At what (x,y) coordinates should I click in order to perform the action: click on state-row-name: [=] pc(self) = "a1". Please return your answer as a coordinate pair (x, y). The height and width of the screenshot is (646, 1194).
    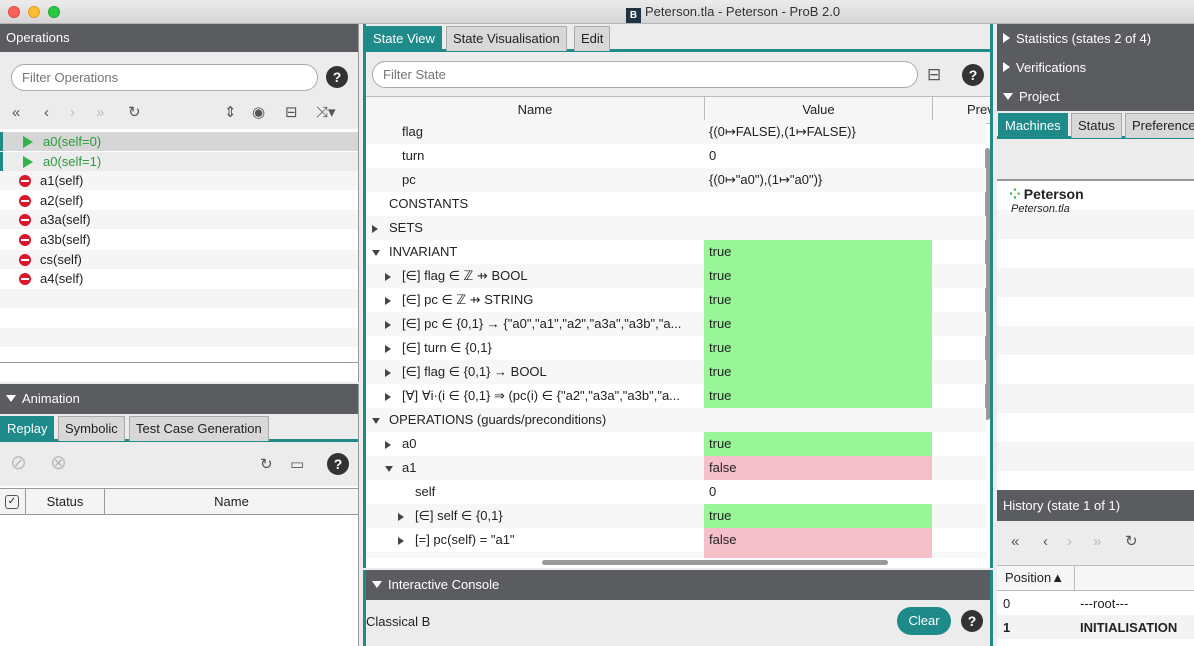
    Looking at the image, I should click on (465, 539).